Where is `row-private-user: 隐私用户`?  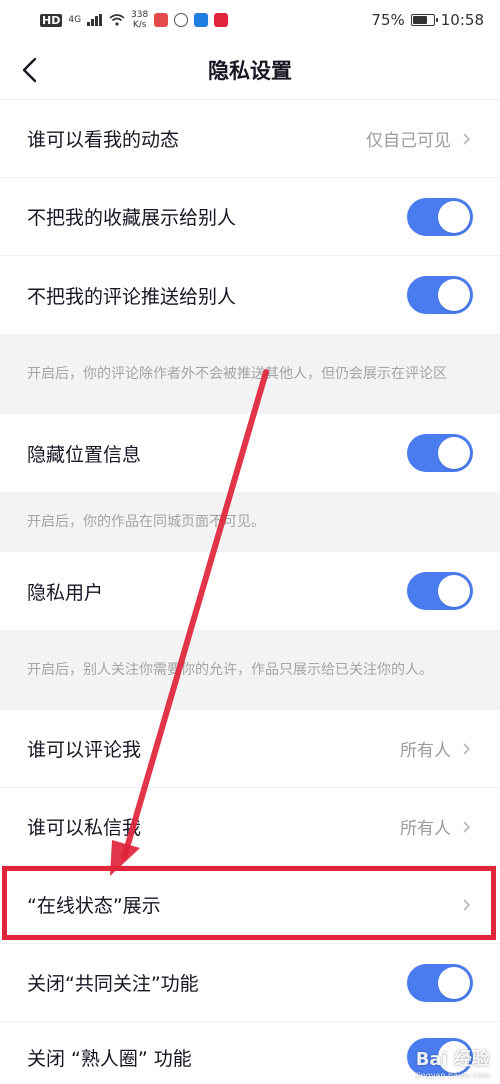 row-private-user: 隐私用户 is located at coordinates (250, 591).